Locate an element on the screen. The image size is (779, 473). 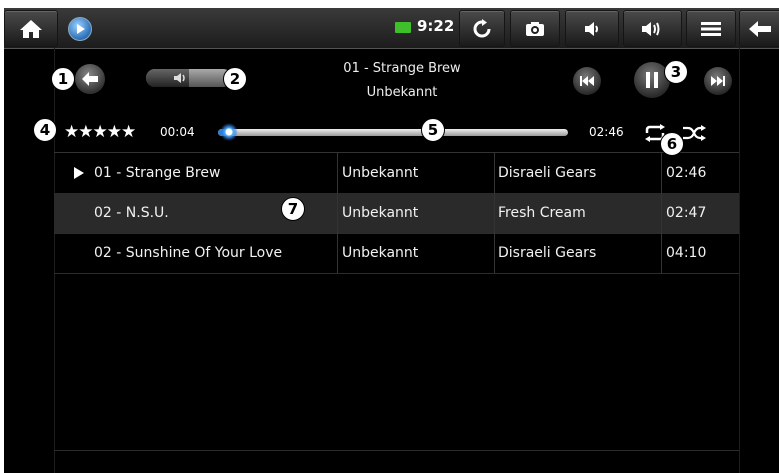
elapsed-time: 00:04 is located at coordinates (177, 132).